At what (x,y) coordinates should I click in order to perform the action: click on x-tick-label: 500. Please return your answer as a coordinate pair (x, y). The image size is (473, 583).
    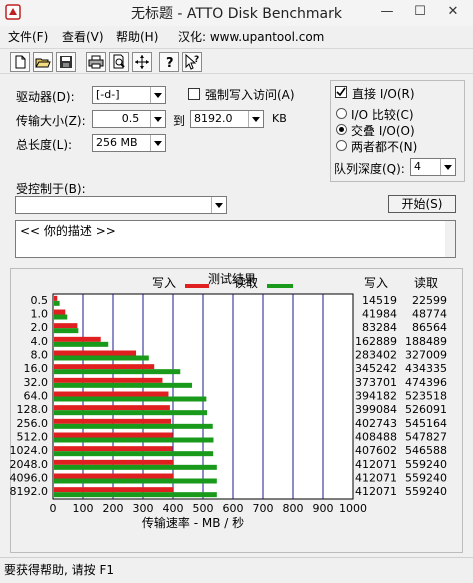
    Looking at the image, I should click on (203, 508).